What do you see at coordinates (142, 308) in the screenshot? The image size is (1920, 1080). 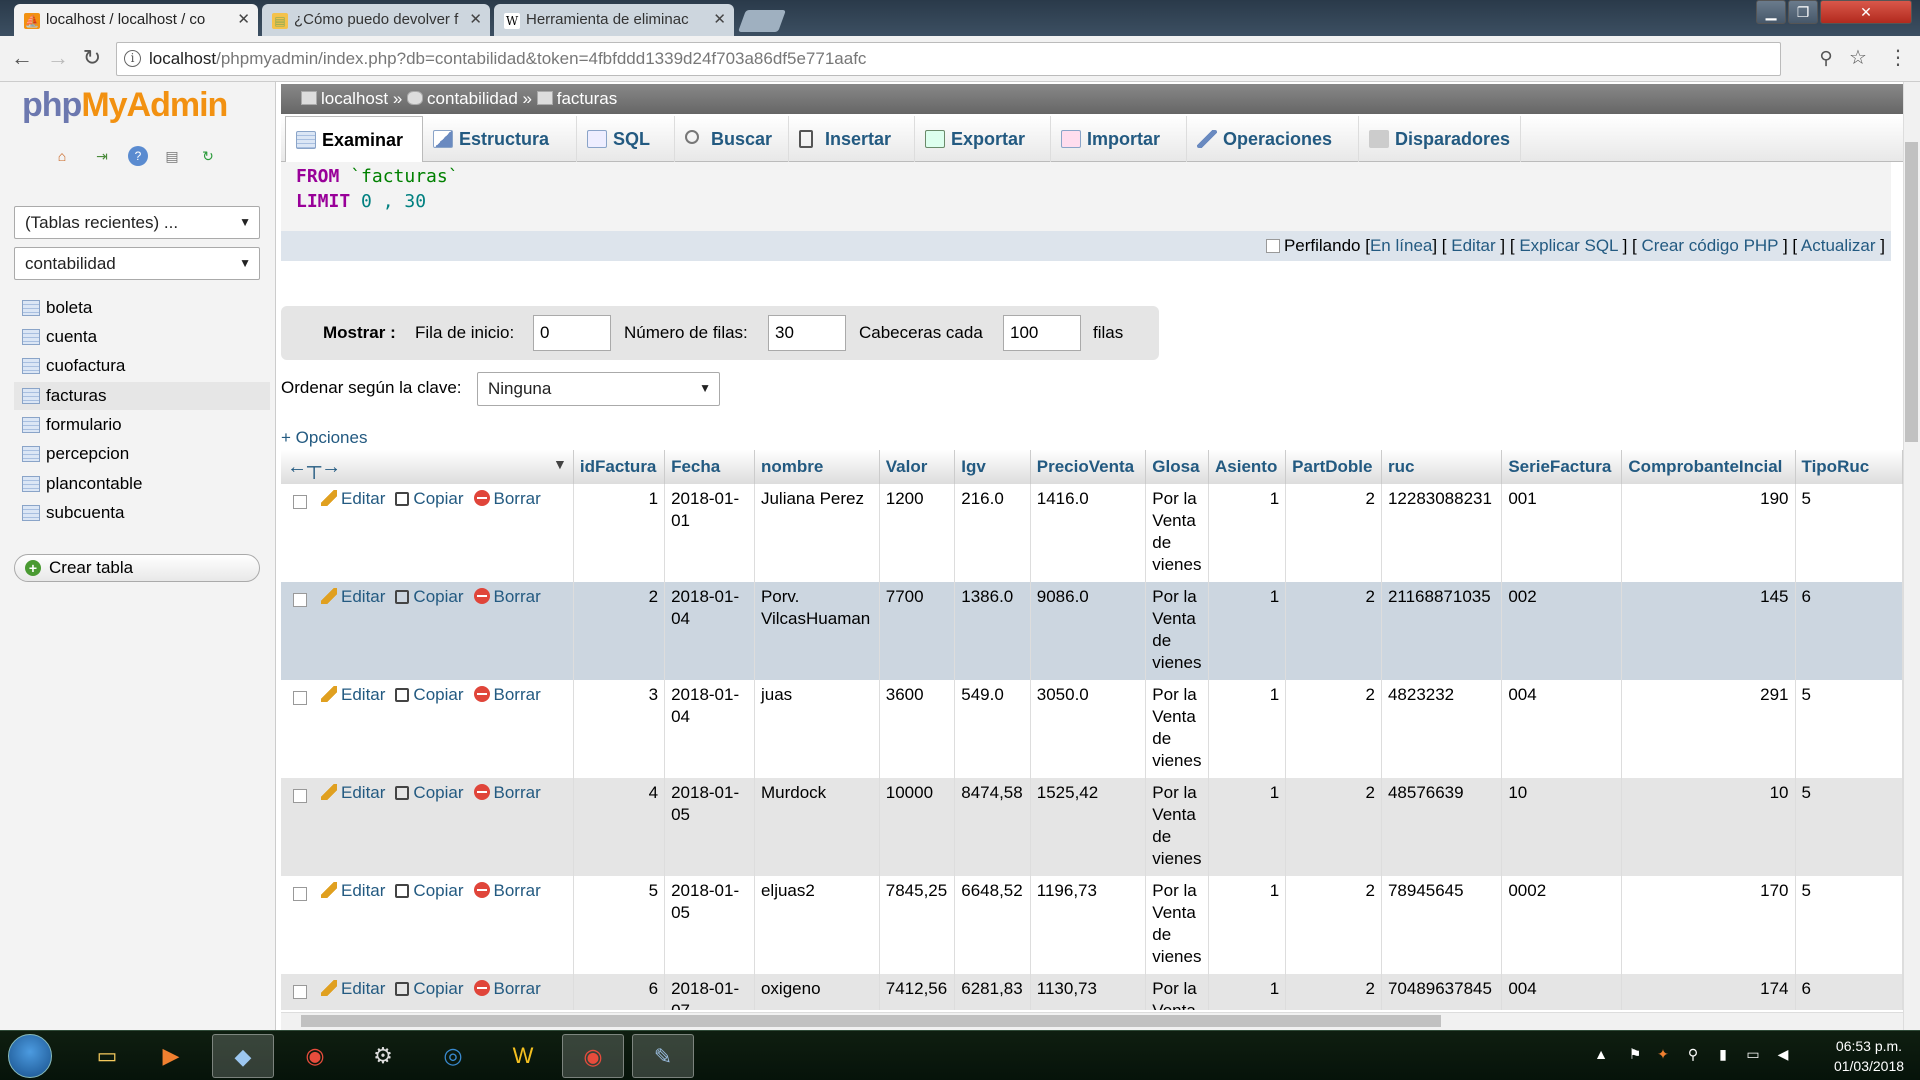 I see `sidebar-item-boleta: boleta` at bounding box center [142, 308].